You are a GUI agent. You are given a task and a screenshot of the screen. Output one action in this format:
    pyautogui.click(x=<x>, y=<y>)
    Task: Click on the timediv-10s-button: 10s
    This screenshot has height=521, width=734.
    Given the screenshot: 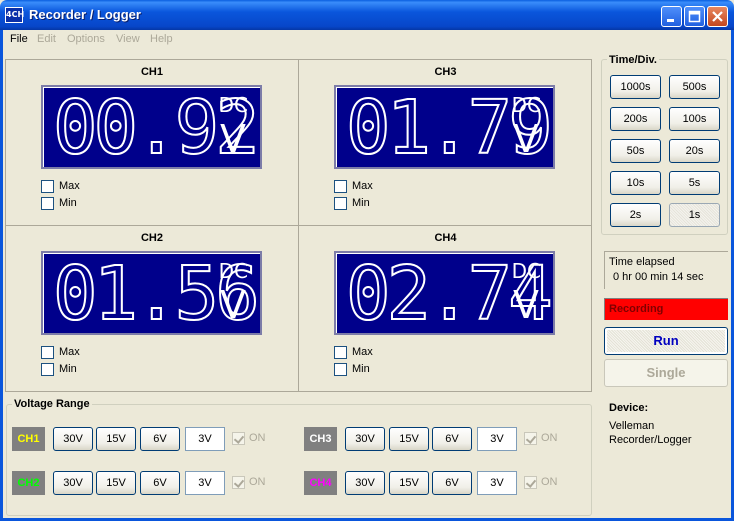 What is the action you would take?
    pyautogui.click(x=635, y=183)
    